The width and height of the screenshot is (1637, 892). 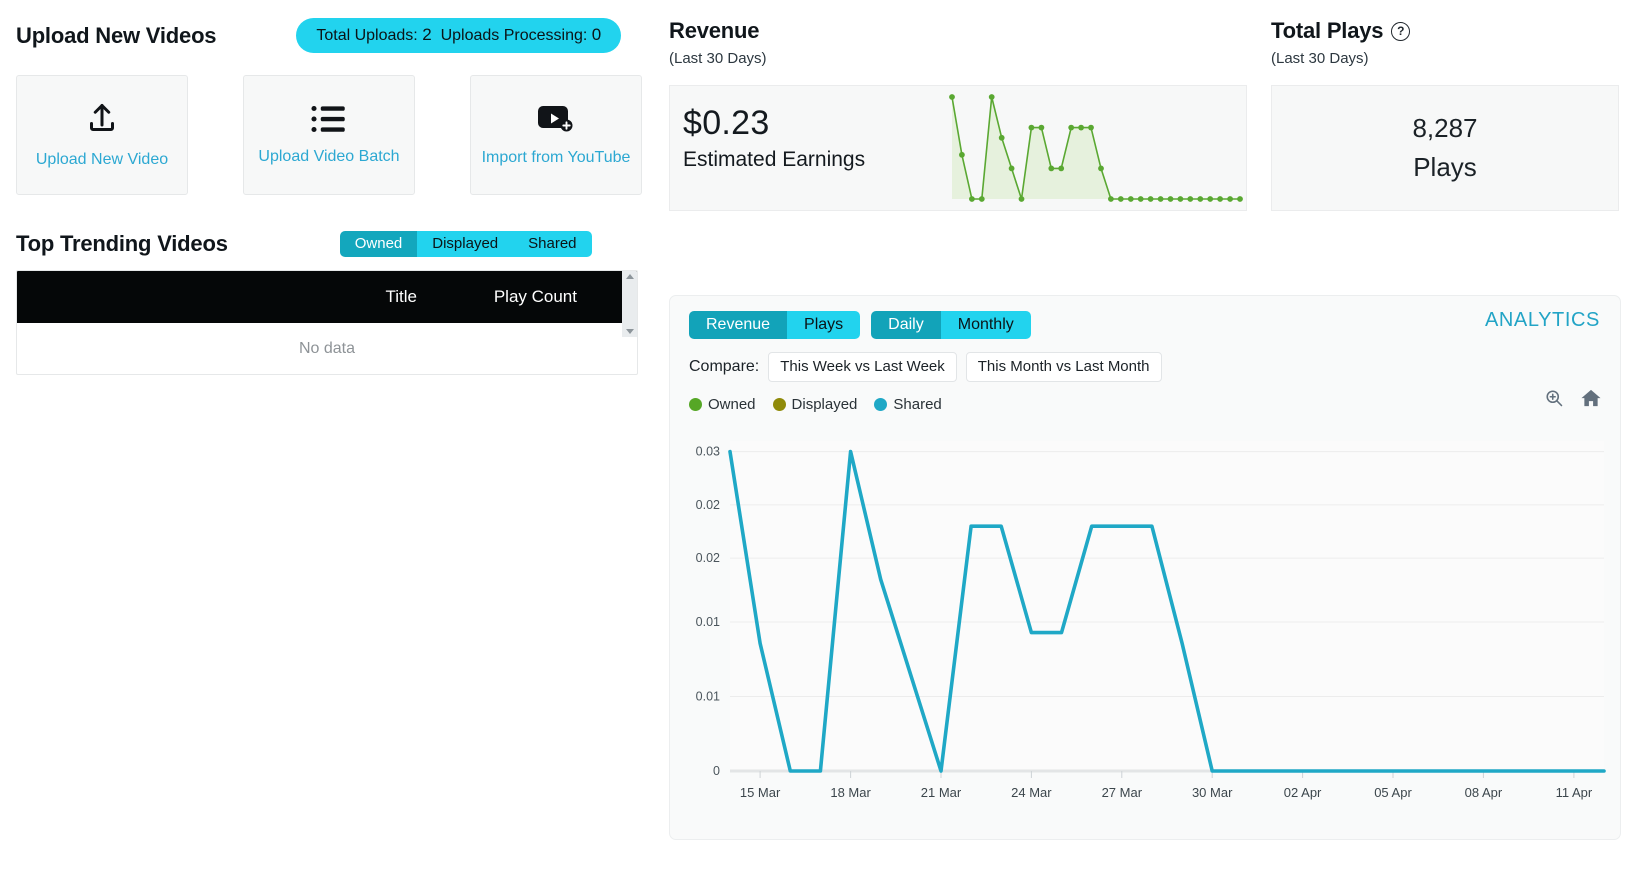 What do you see at coordinates (378, 244) in the screenshot?
I see `trending-tab-owned: Owned` at bounding box center [378, 244].